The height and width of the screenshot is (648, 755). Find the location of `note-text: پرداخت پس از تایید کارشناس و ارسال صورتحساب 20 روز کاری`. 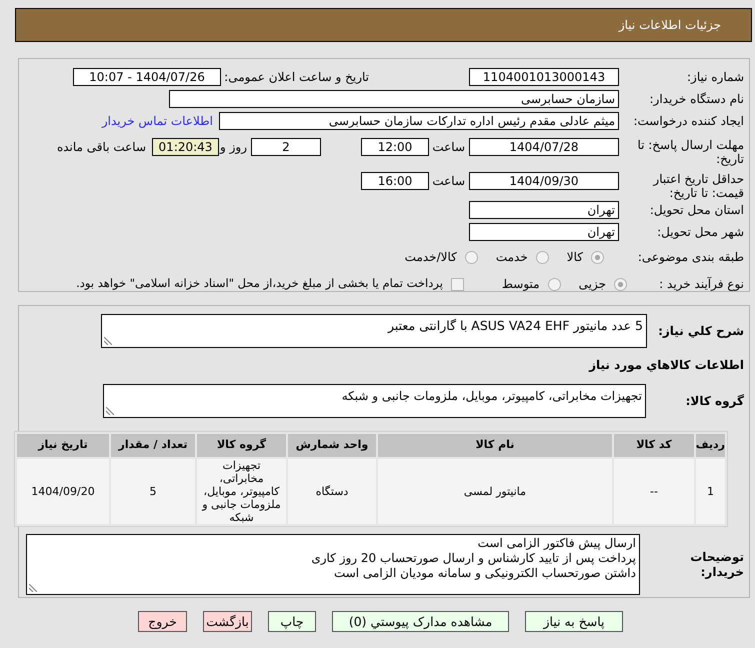

note-text: پرداخت پس از تایید کارشناس و ارسال صورتحساب 20 روز کاری is located at coordinates (473, 558).